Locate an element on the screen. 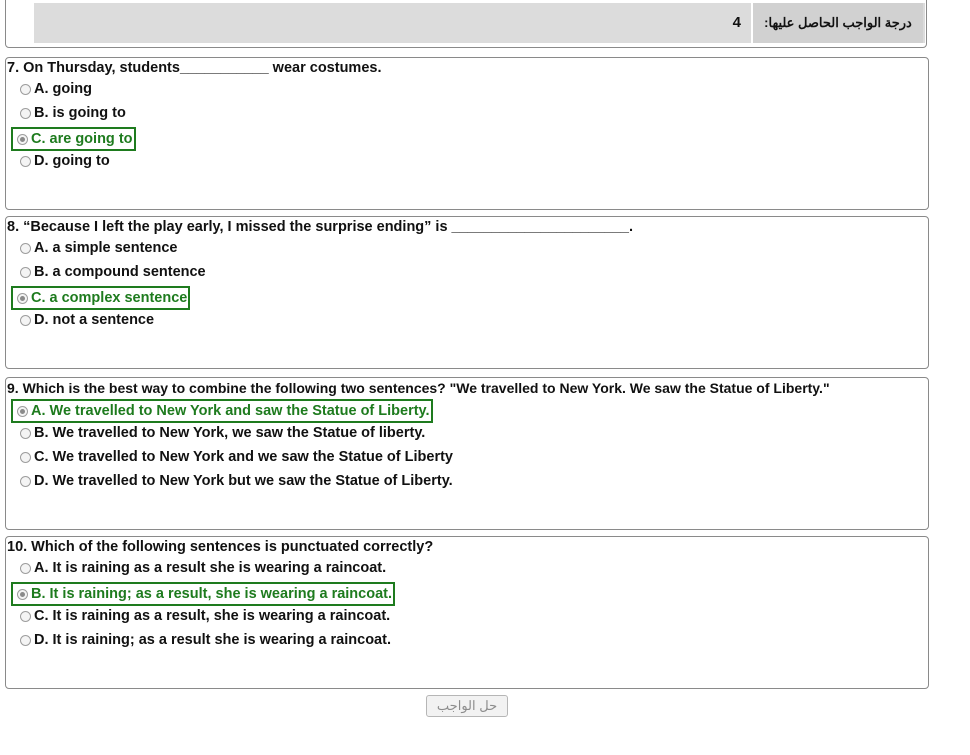 Image resolution: width=970 pixels, height=755 pixels. option-c-selected: C. a complex sentence is located at coordinates (101, 298).